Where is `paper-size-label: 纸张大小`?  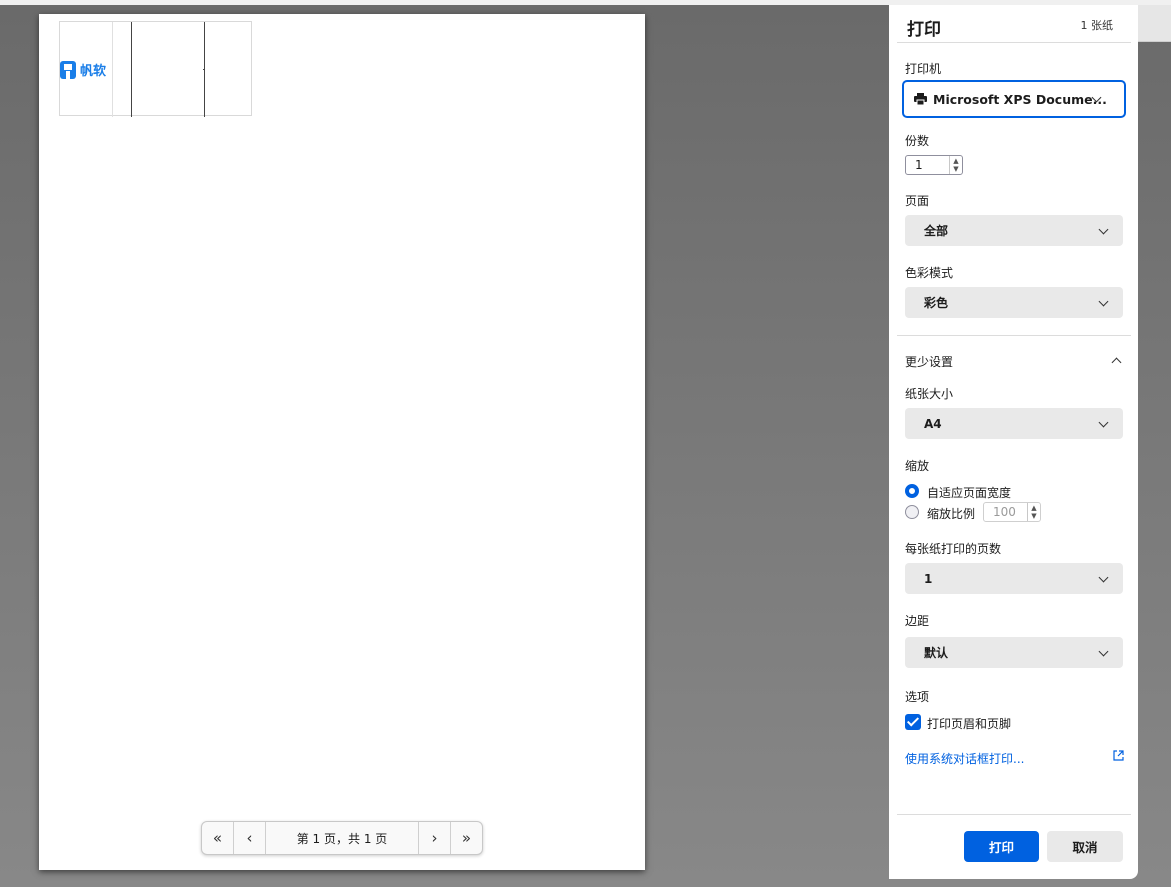
paper-size-label: 纸张大小 is located at coordinates (929, 394).